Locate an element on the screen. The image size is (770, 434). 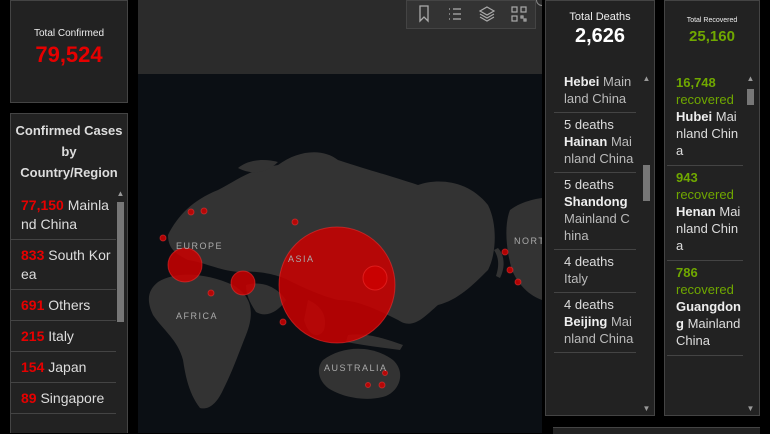
country-list-item: 691 Others is located at coordinates (63, 305).